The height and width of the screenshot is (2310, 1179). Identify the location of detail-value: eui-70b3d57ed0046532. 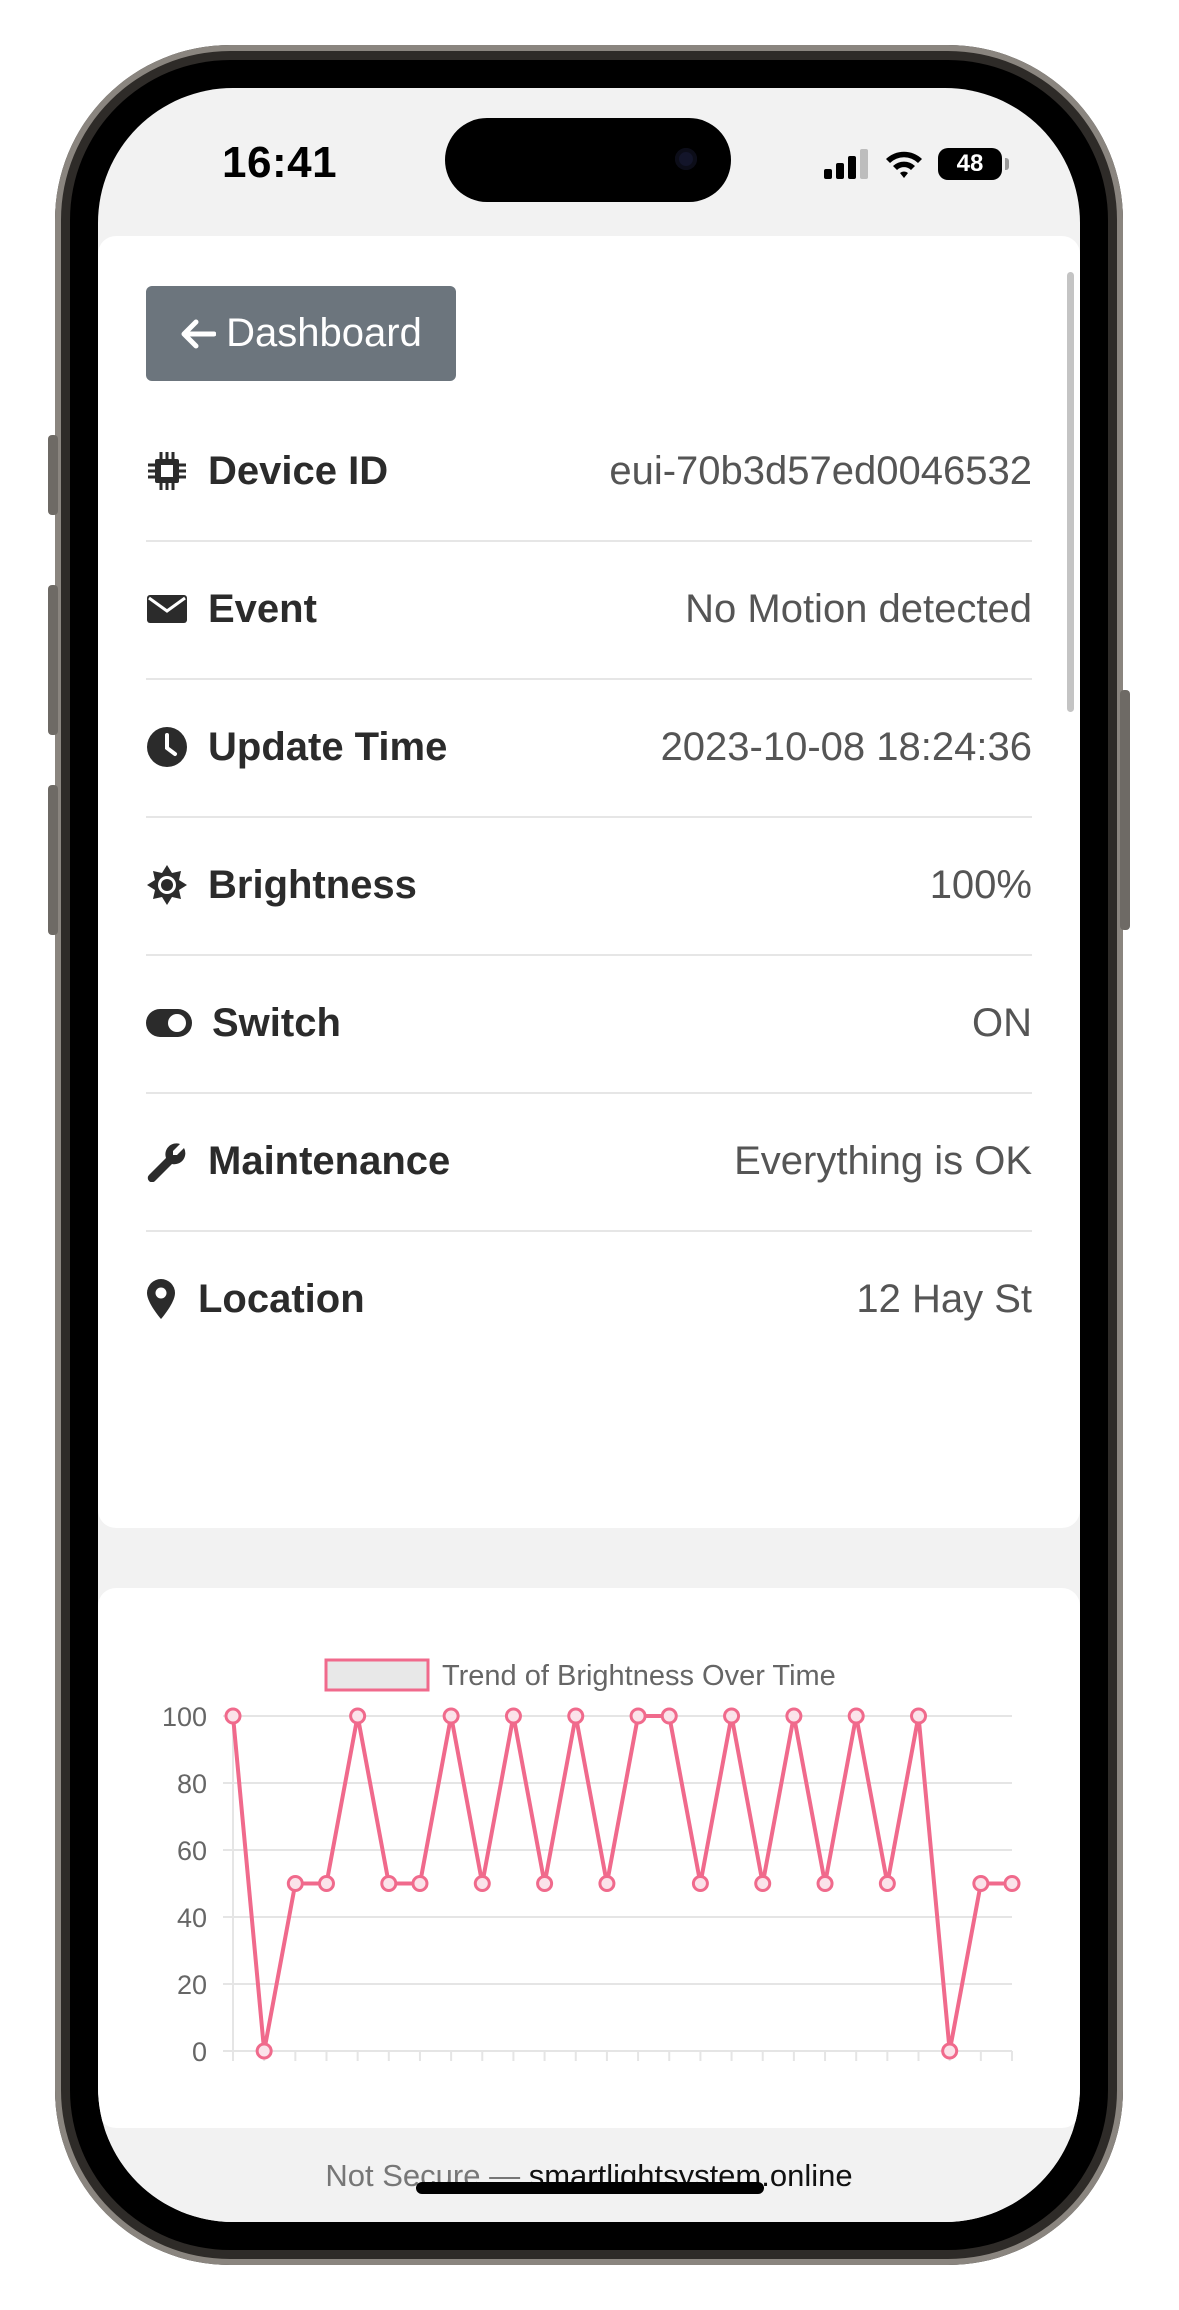
(820, 470).